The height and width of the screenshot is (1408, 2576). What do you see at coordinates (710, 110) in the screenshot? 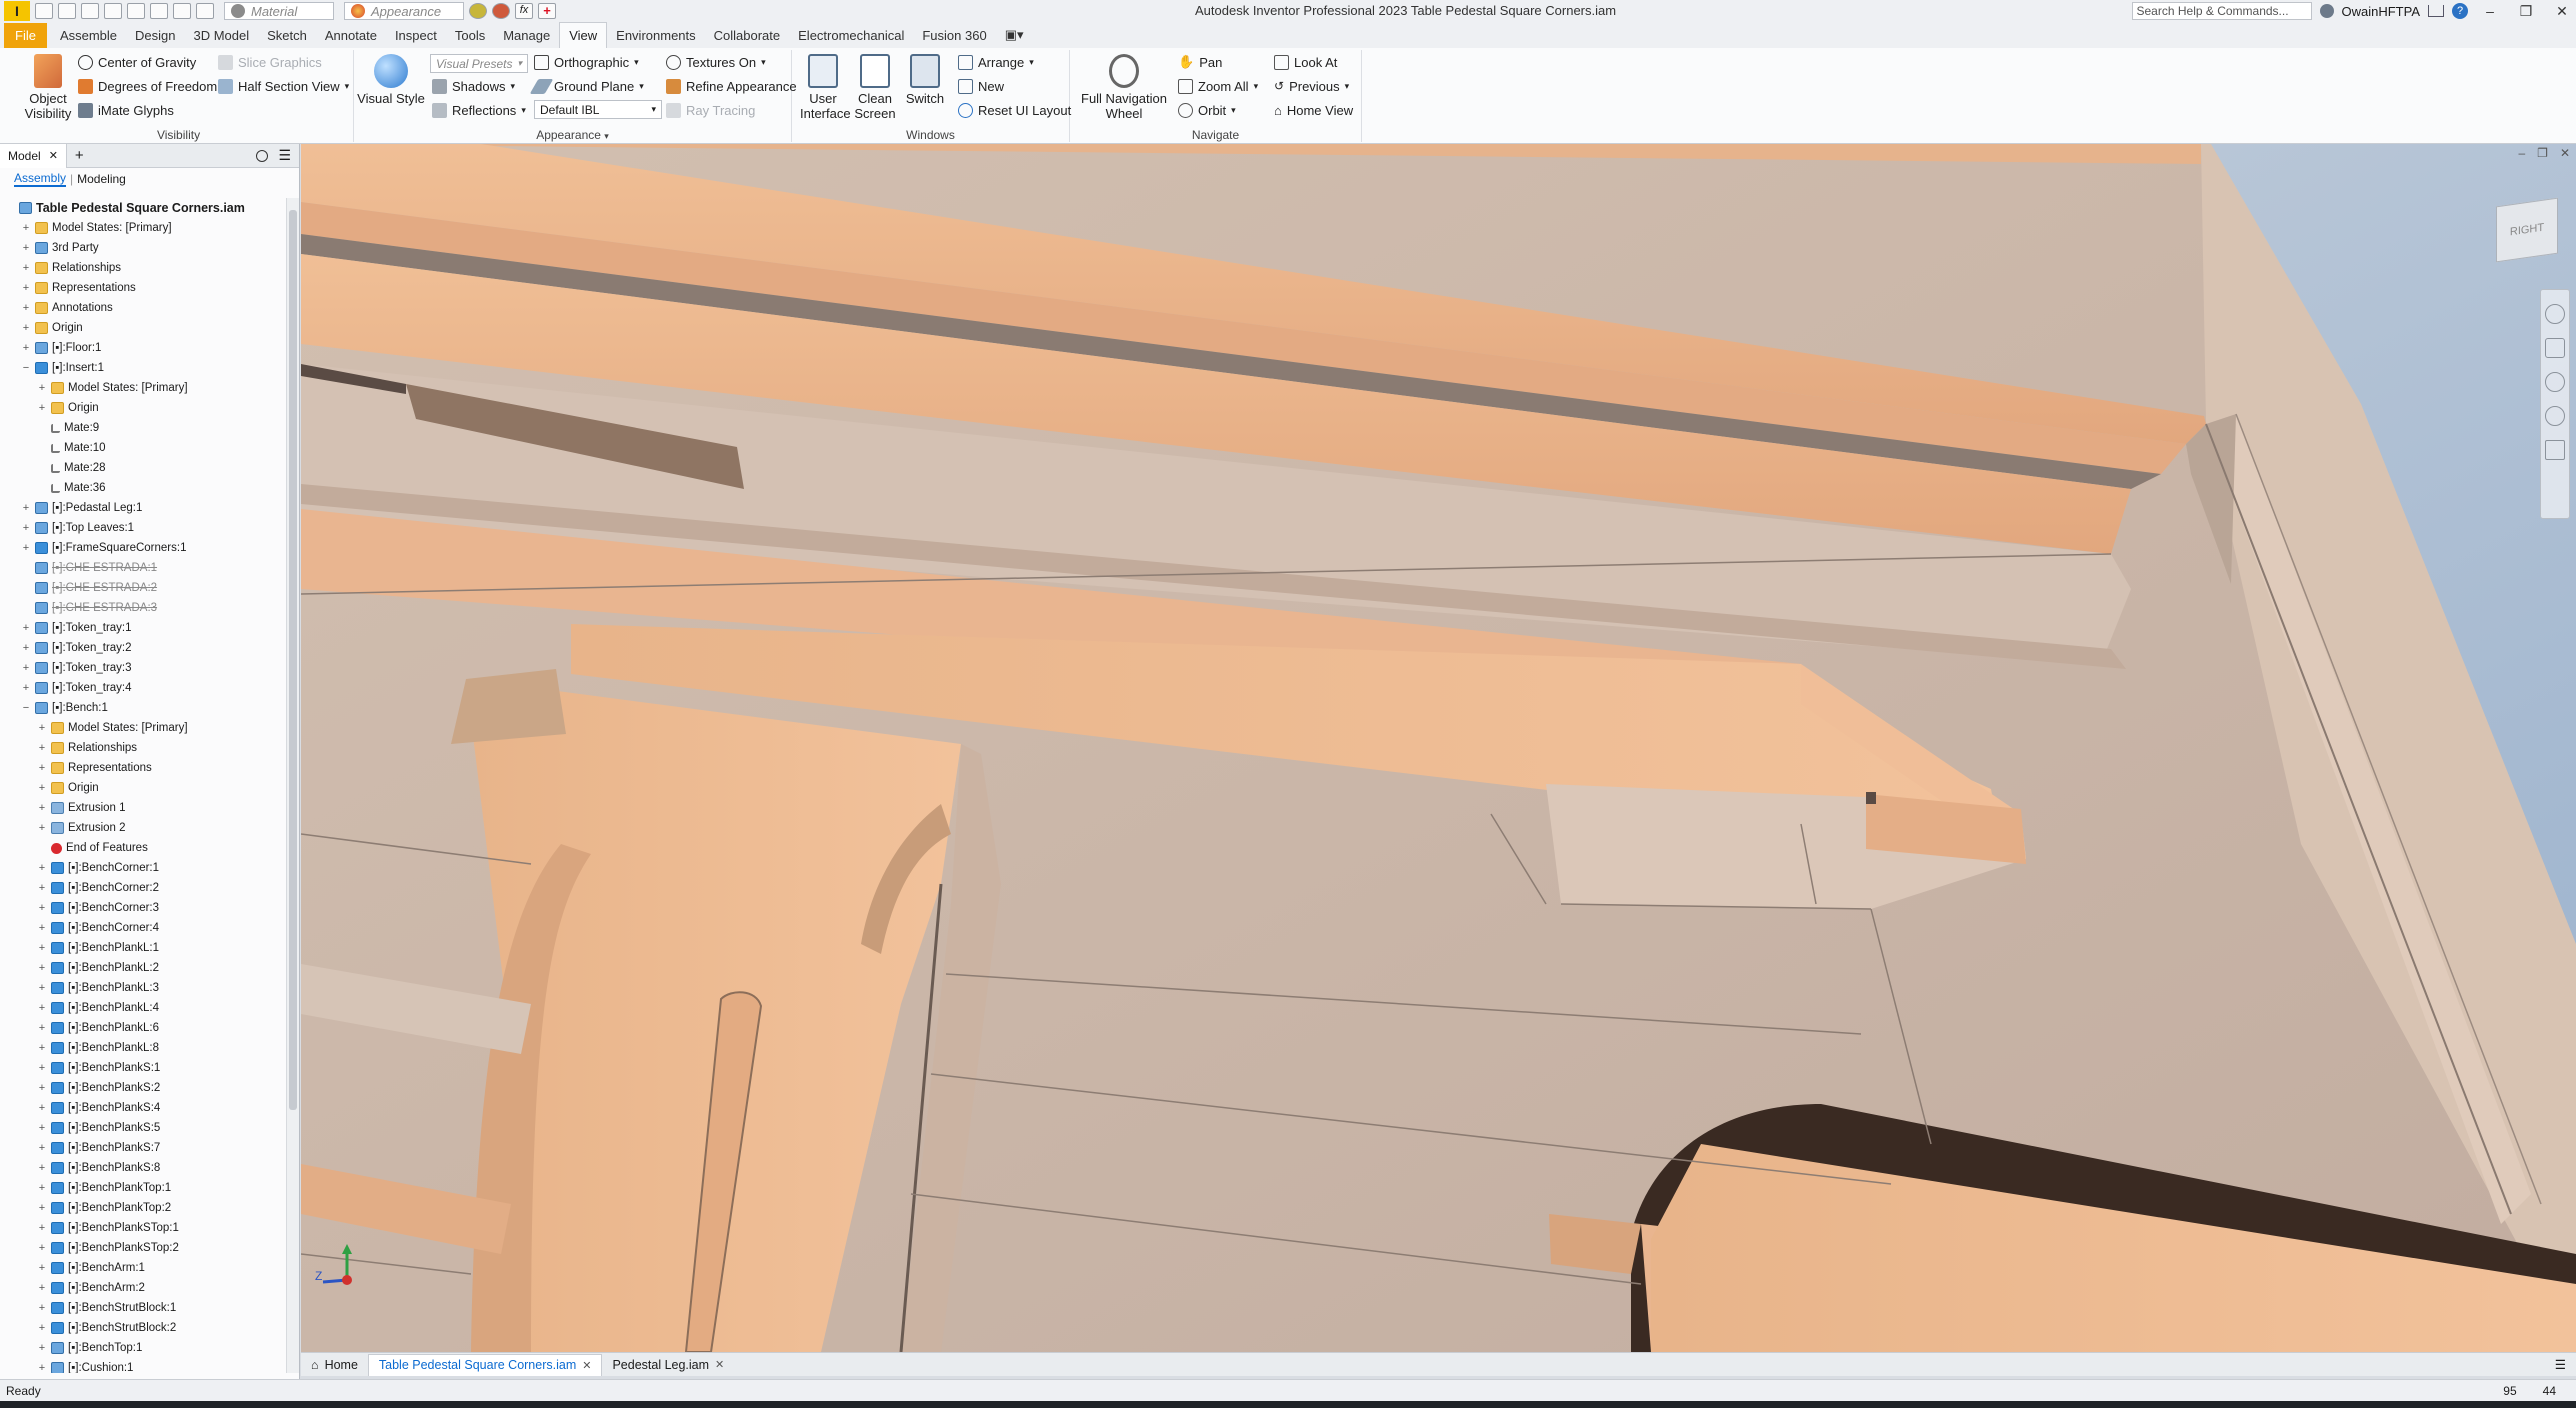
I see `ray-tracing-button: Ray Tracing` at bounding box center [710, 110].